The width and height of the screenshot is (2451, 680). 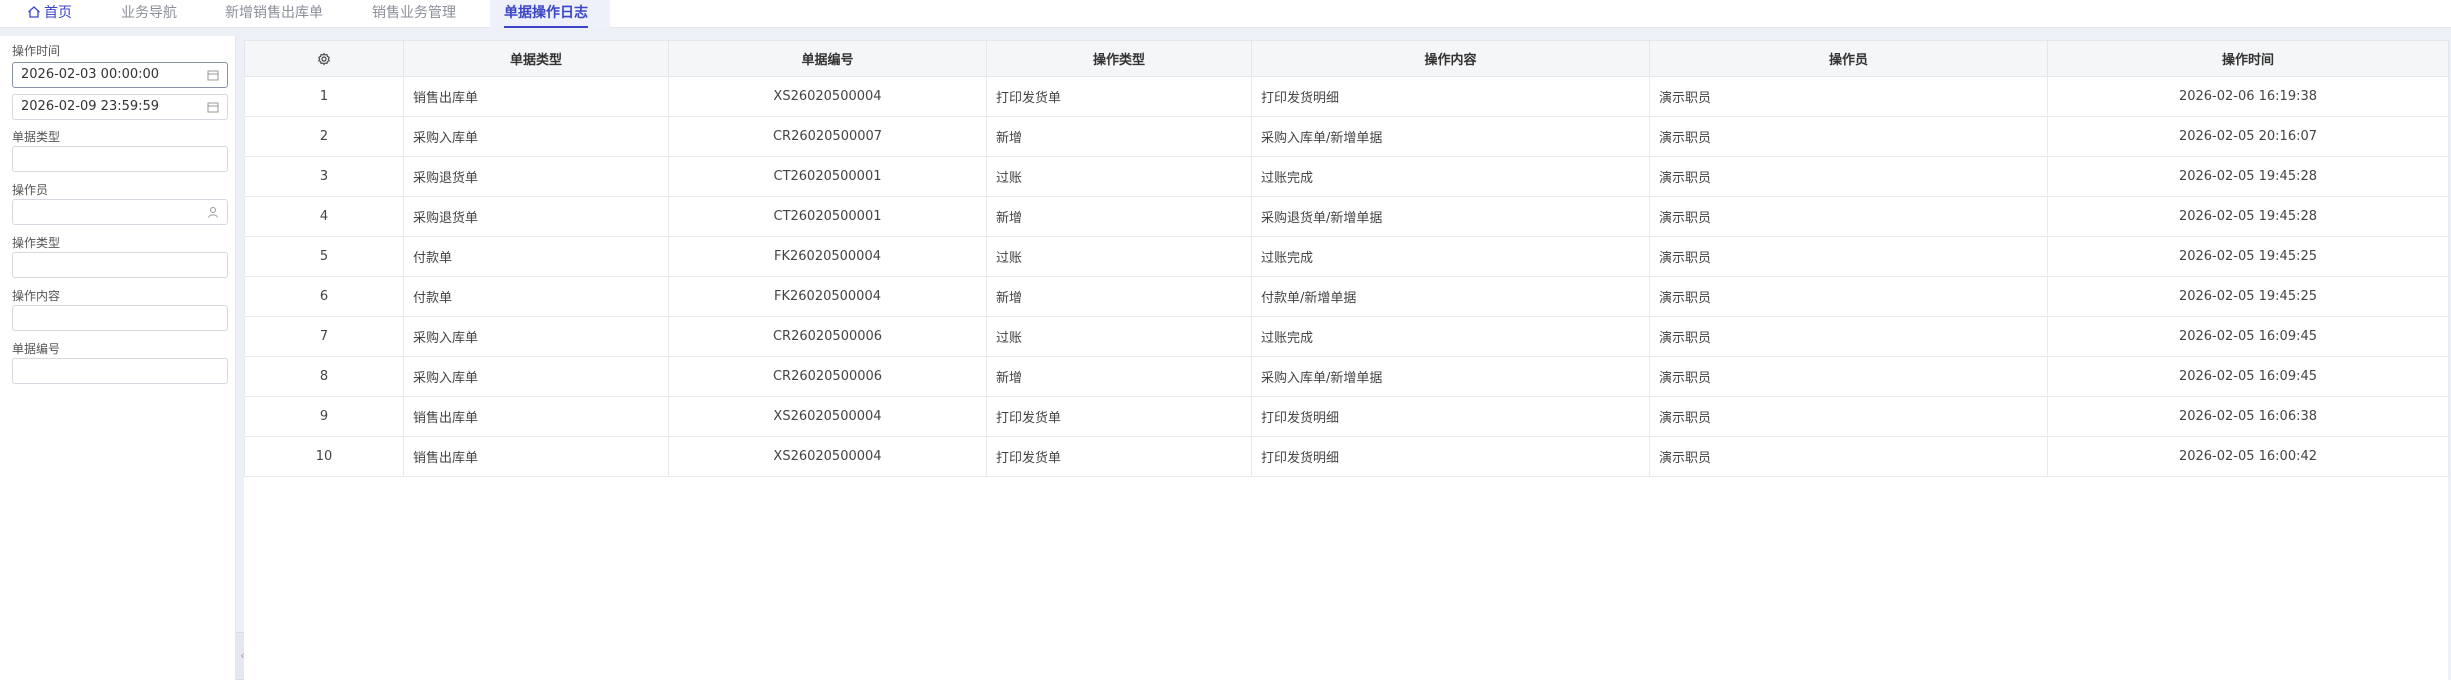 I want to click on tab-bar: 首页 业务导航 新增销售出库单 销售业务管理 单据操作日志, so click(x=1225, y=14).